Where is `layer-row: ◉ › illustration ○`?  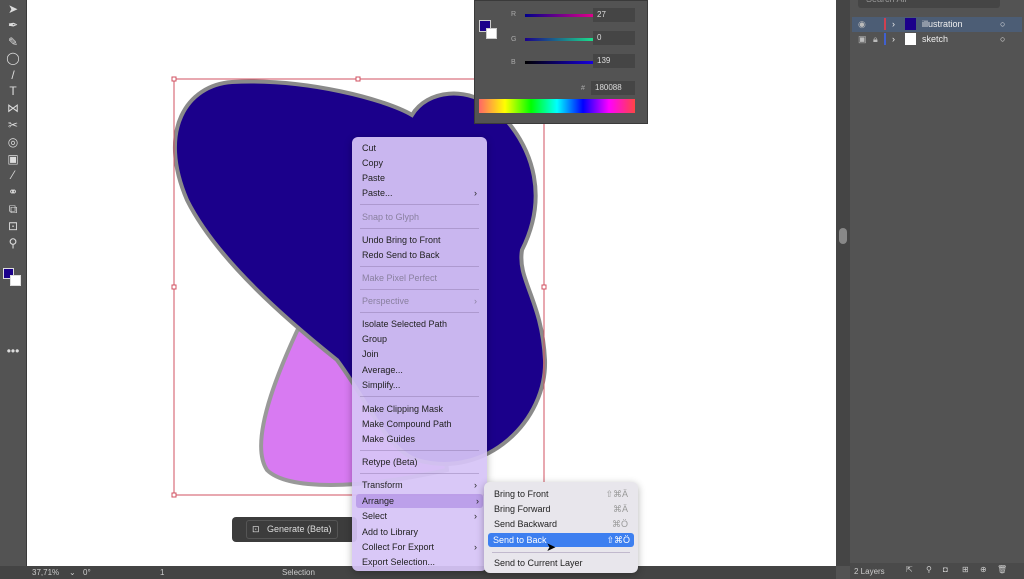 layer-row: ◉ › illustration ○ is located at coordinates (937, 24).